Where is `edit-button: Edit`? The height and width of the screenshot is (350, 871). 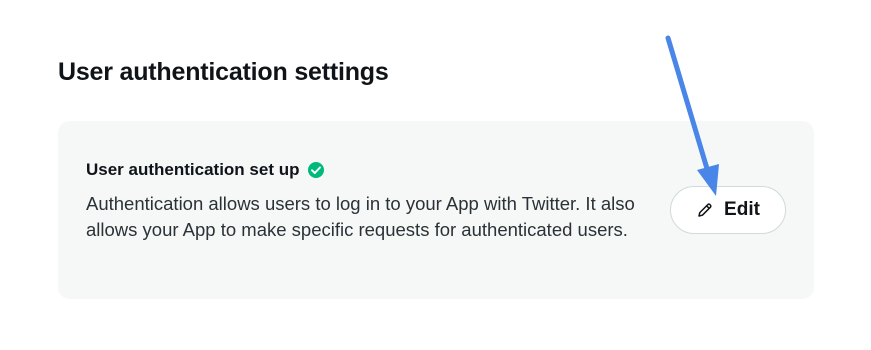 edit-button: Edit is located at coordinates (728, 210).